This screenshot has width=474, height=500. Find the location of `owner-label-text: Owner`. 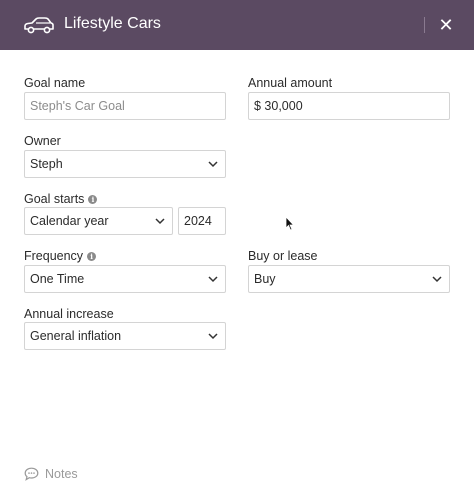

owner-label-text: Owner is located at coordinates (42, 141).